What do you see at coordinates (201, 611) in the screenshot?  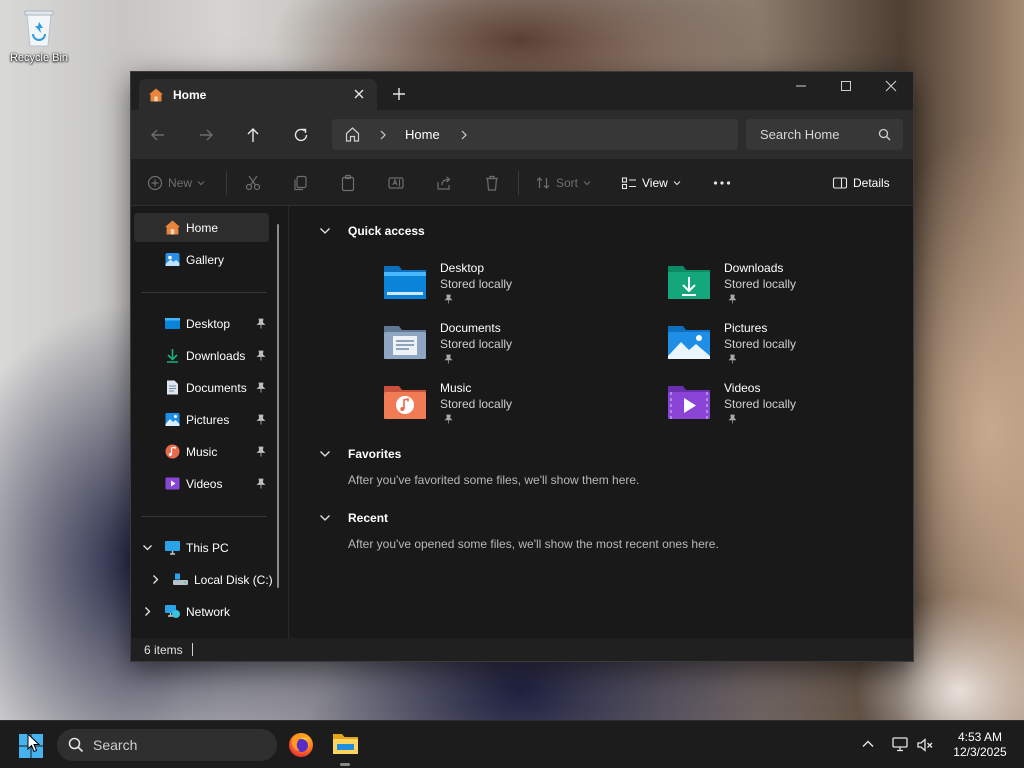 I see `sidebar-item-network: Network` at bounding box center [201, 611].